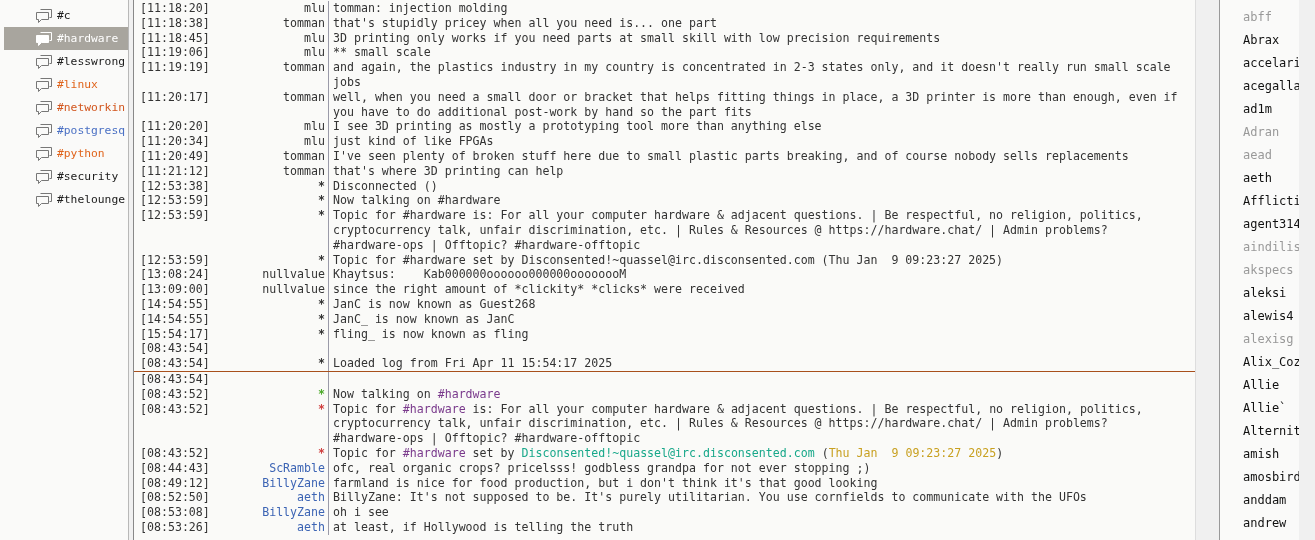 The width and height of the screenshot is (1315, 540). Describe the element at coordinates (637, 37) in the screenshot. I see `message-text: 3D printing only works if you need parts at small skill with low precision requirements` at that location.